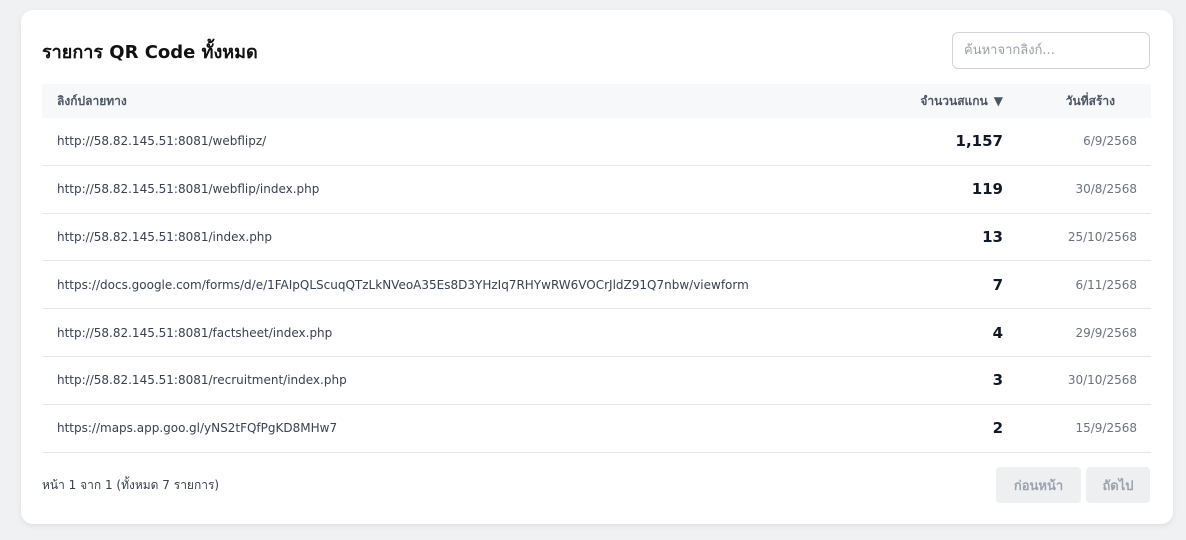 Image resolution: width=1186 pixels, height=540 pixels. Describe the element at coordinates (131, 485) in the screenshot. I see `pagination-info: หน้า 1 จาก 1 (ทั้งหมด 7 รายการ)` at that location.